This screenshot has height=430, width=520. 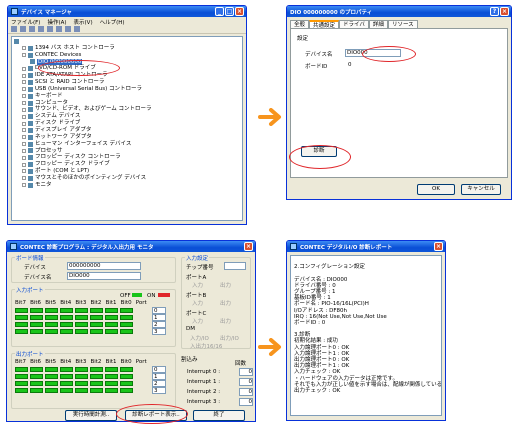 I want to click on tree-item: CONTEC Devices, so click(x=127, y=55).